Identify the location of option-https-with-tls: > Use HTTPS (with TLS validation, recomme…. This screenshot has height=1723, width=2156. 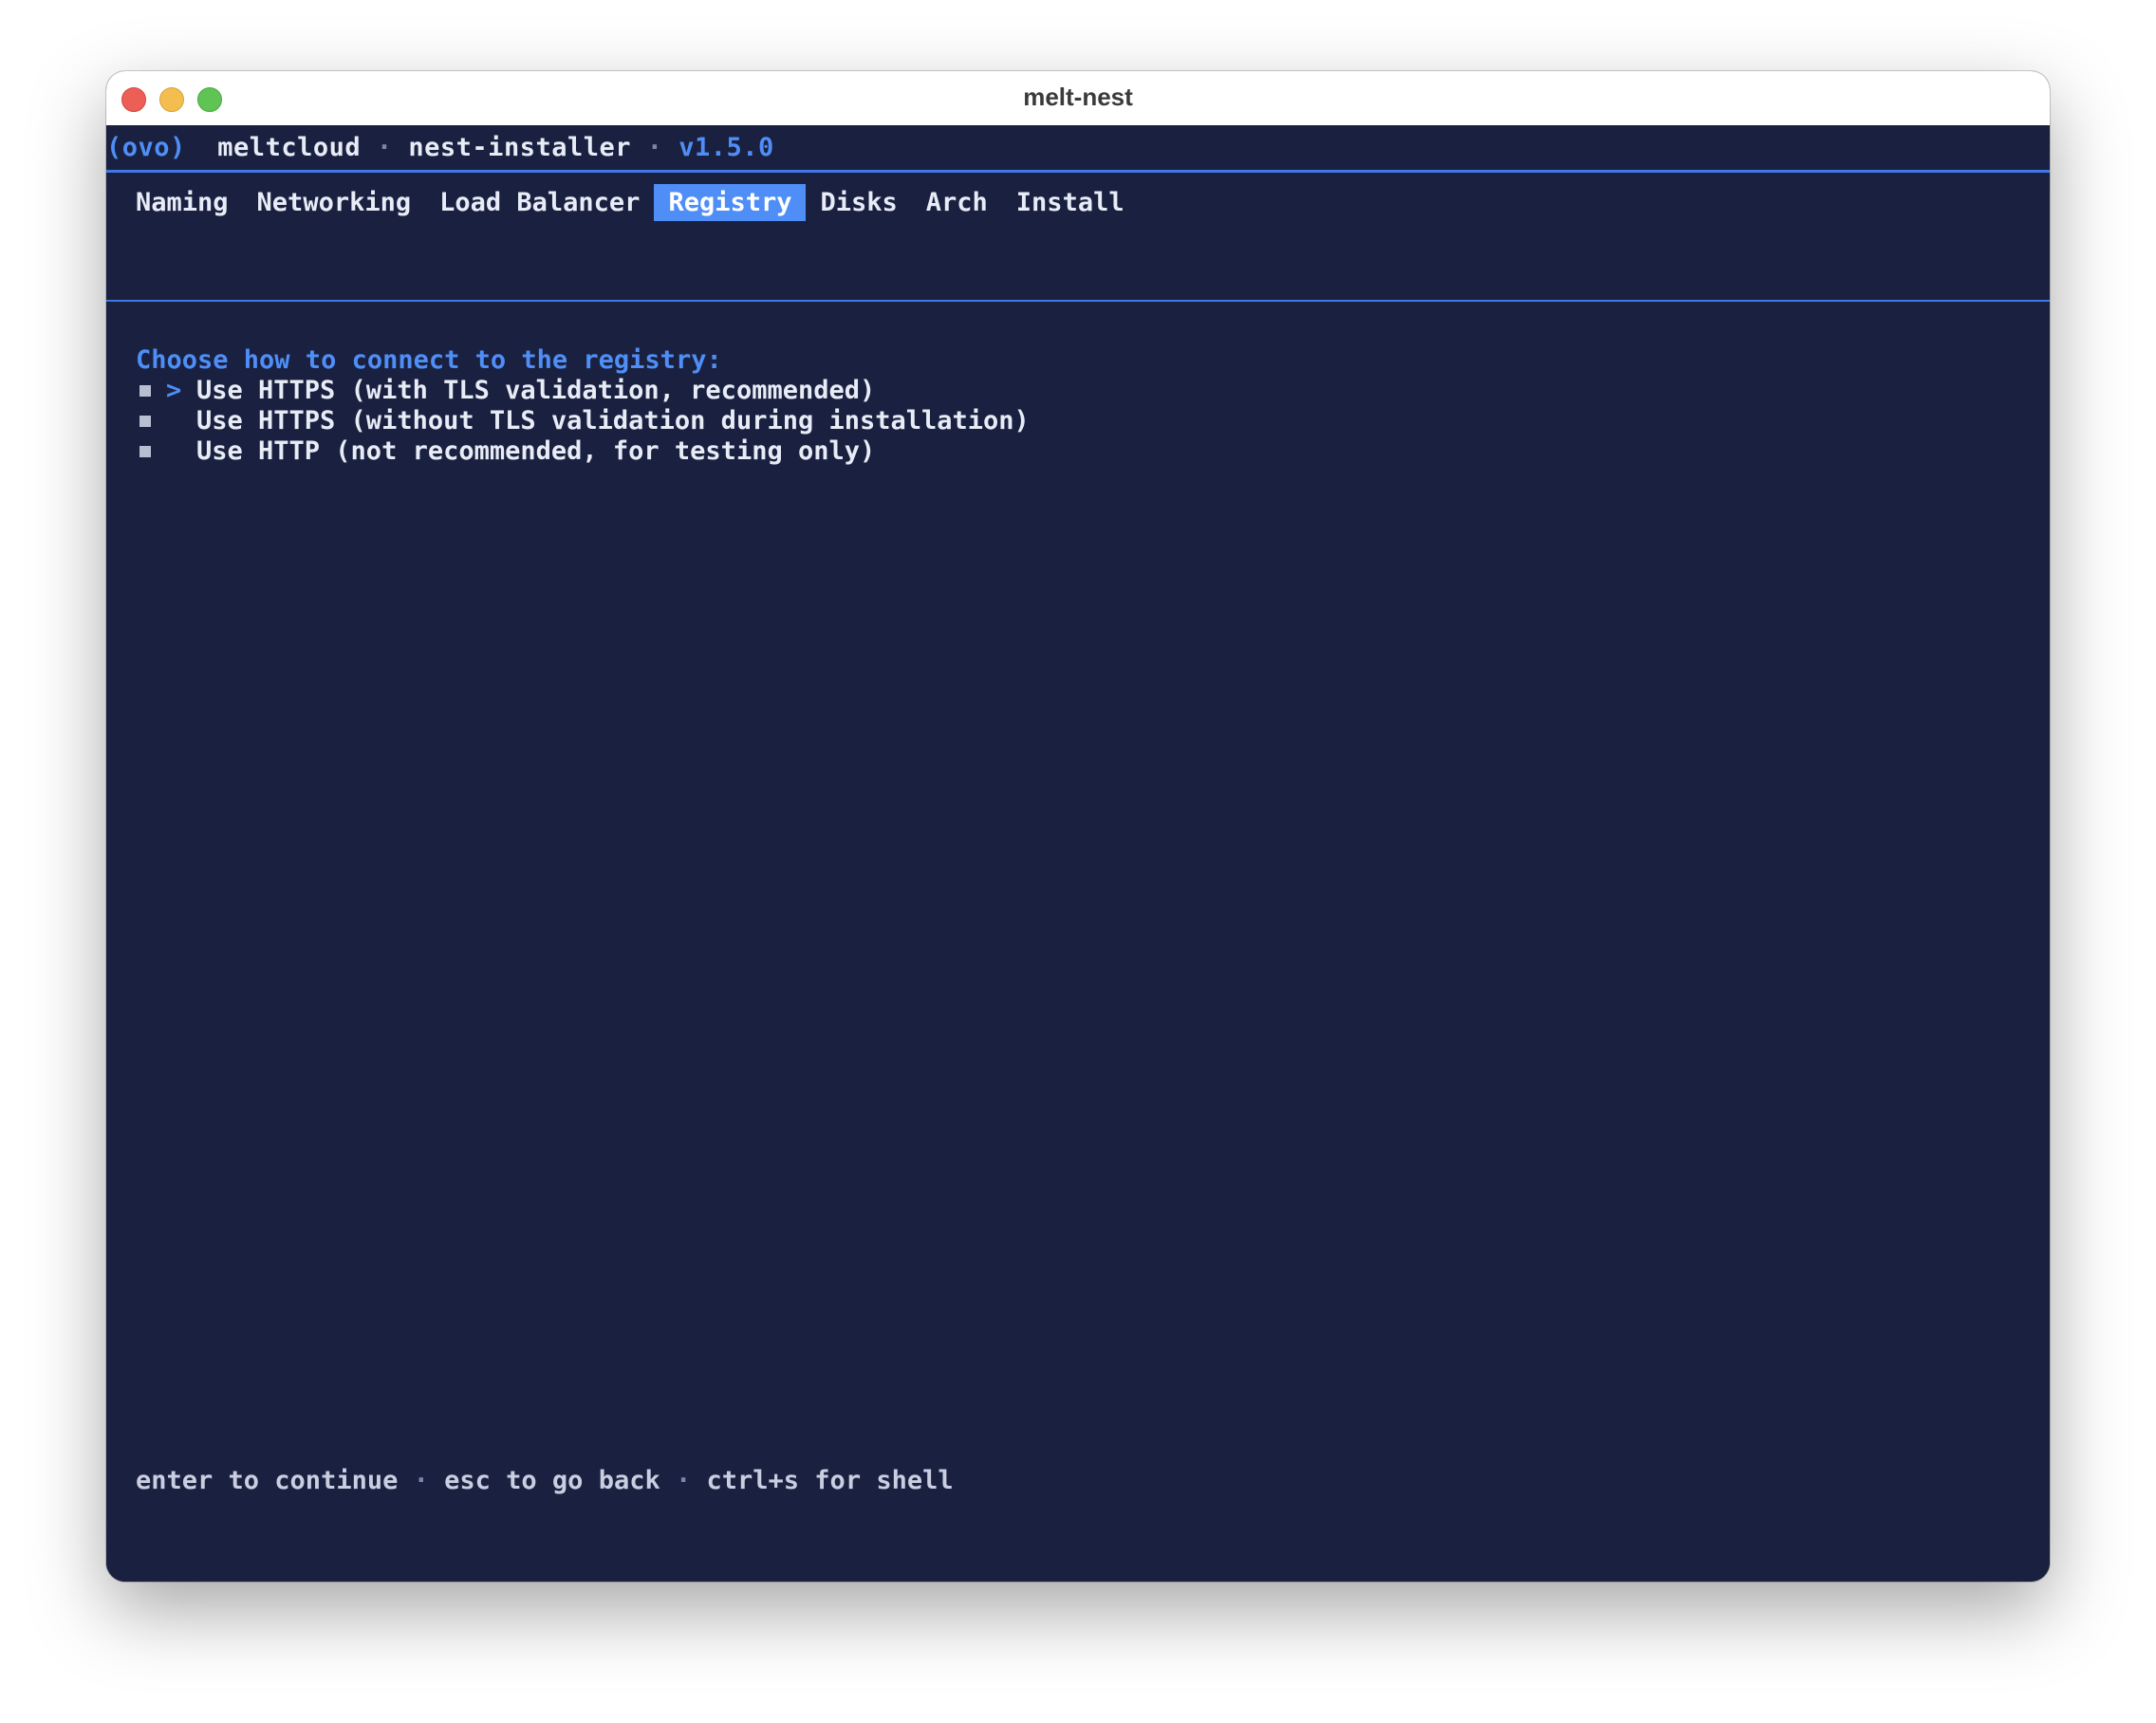
(583, 391).